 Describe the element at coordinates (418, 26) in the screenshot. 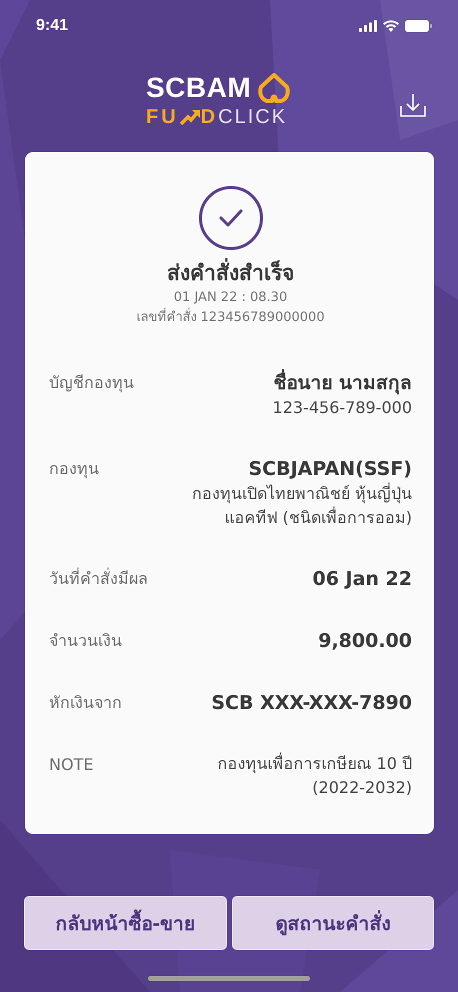

I see `battery-icon` at that location.